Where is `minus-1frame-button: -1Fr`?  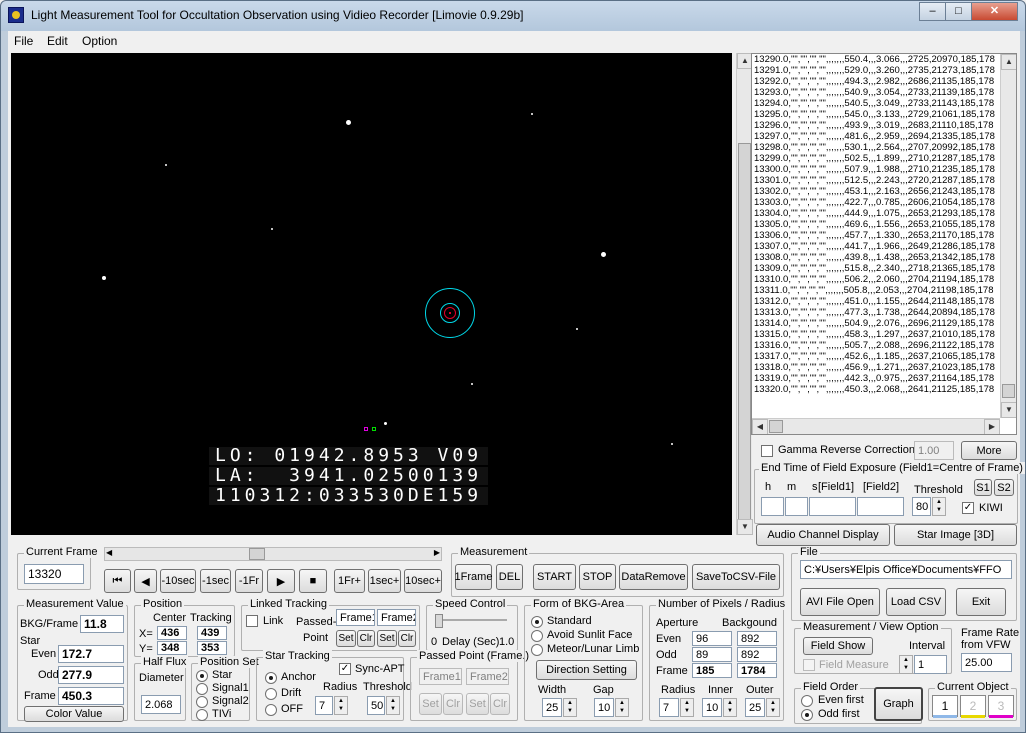
minus-1frame-button: -1Fr is located at coordinates (249, 581).